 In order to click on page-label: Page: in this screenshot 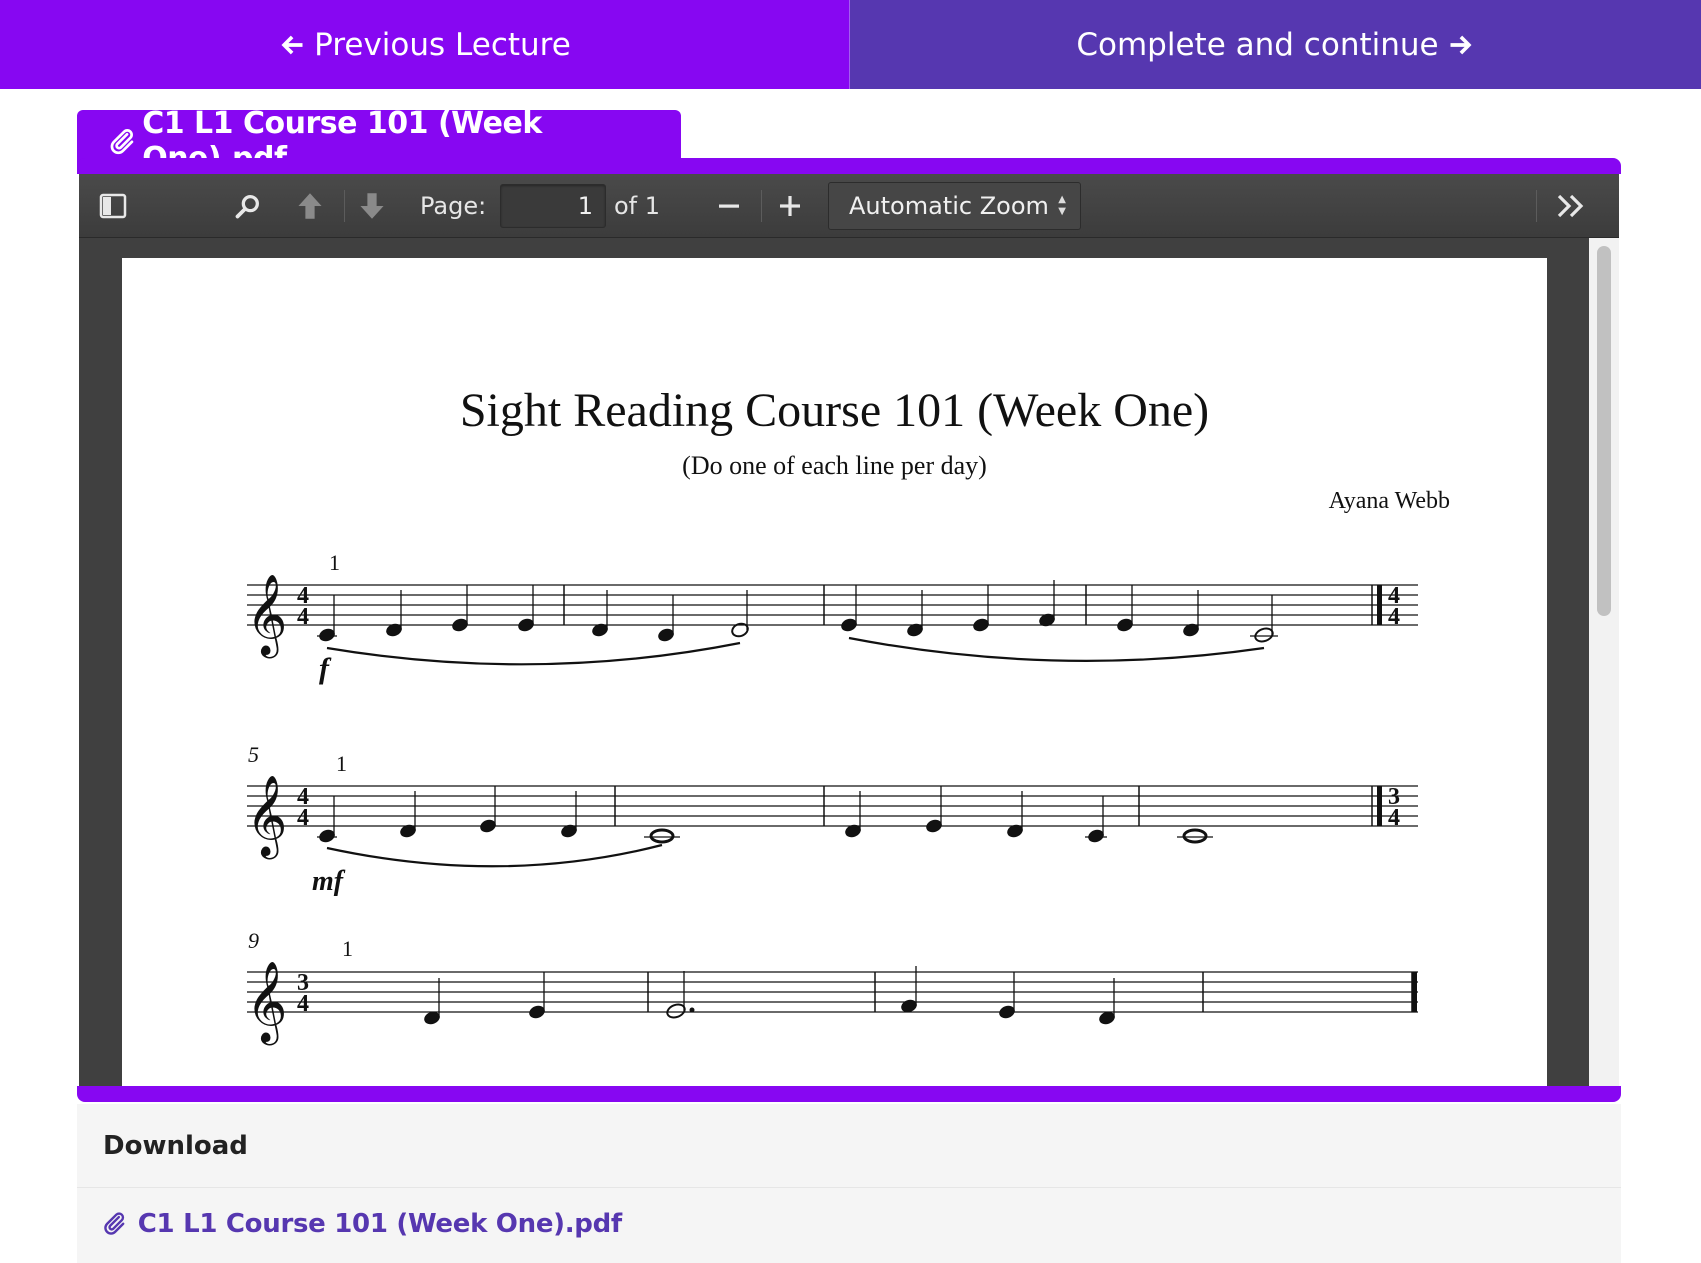, I will do `click(453, 206)`.